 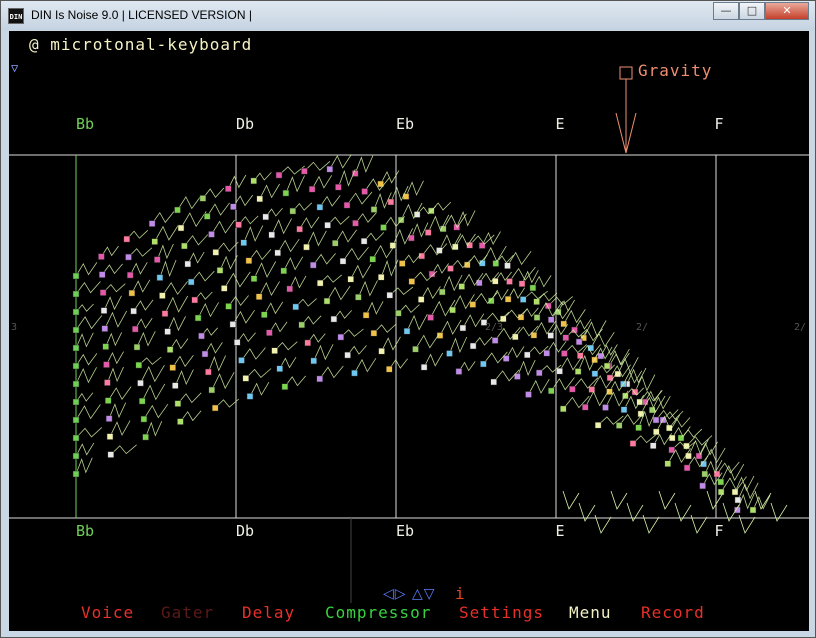 I want to click on info-icon: i, so click(x=460, y=593).